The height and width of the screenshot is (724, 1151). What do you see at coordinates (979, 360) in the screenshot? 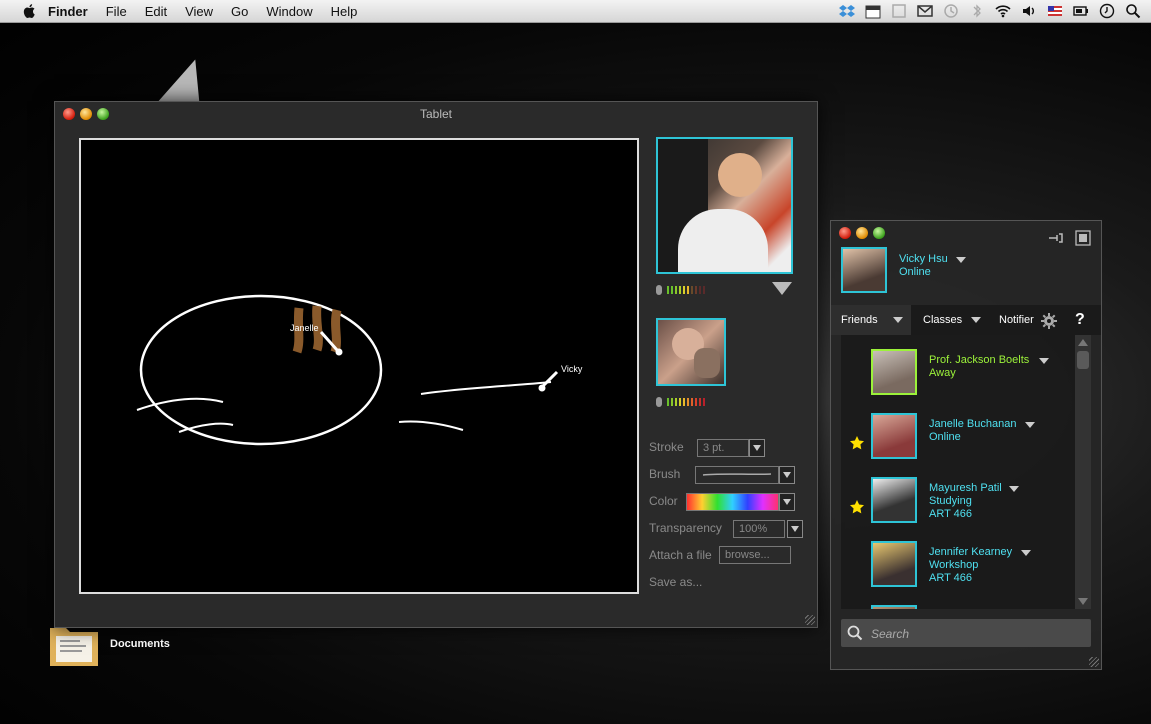
I see `friend-name: Prof. Jackson Boelts` at bounding box center [979, 360].